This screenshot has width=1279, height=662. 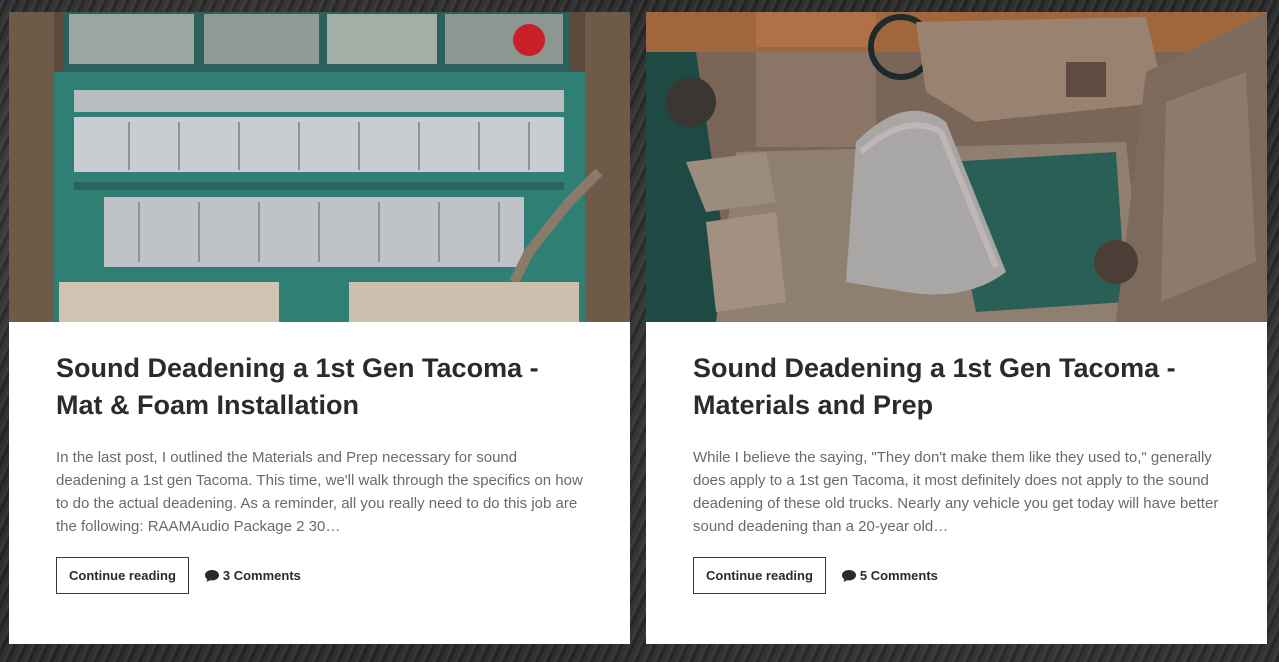 What do you see at coordinates (956, 575) in the screenshot?
I see `post-actions: Continue reading 5 Comments` at bounding box center [956, 575].